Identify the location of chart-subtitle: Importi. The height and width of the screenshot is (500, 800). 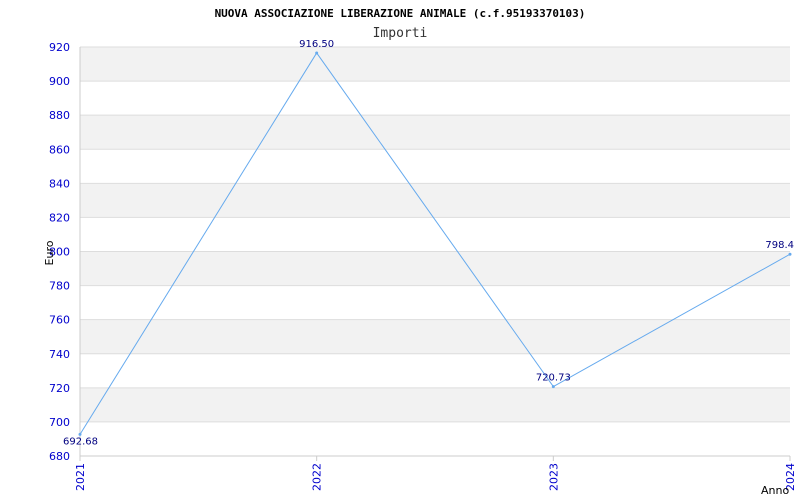
(400, 33).